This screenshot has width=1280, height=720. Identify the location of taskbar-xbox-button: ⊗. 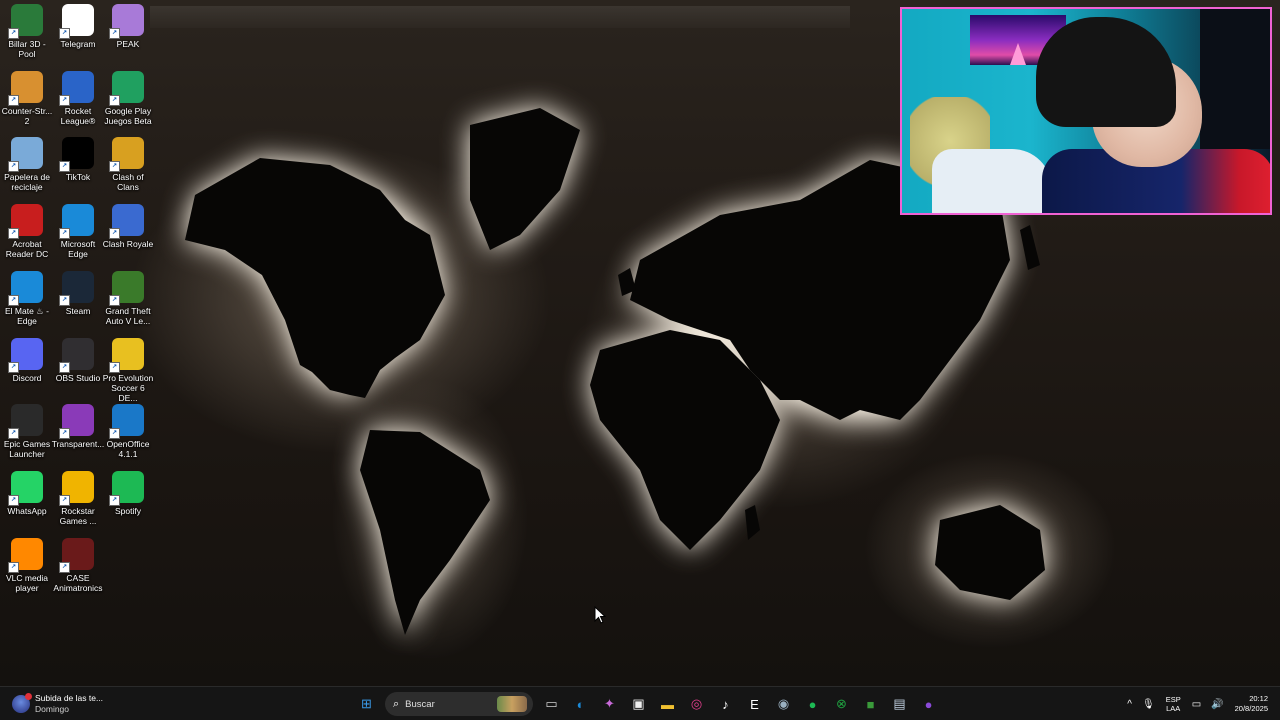
(842, 704).